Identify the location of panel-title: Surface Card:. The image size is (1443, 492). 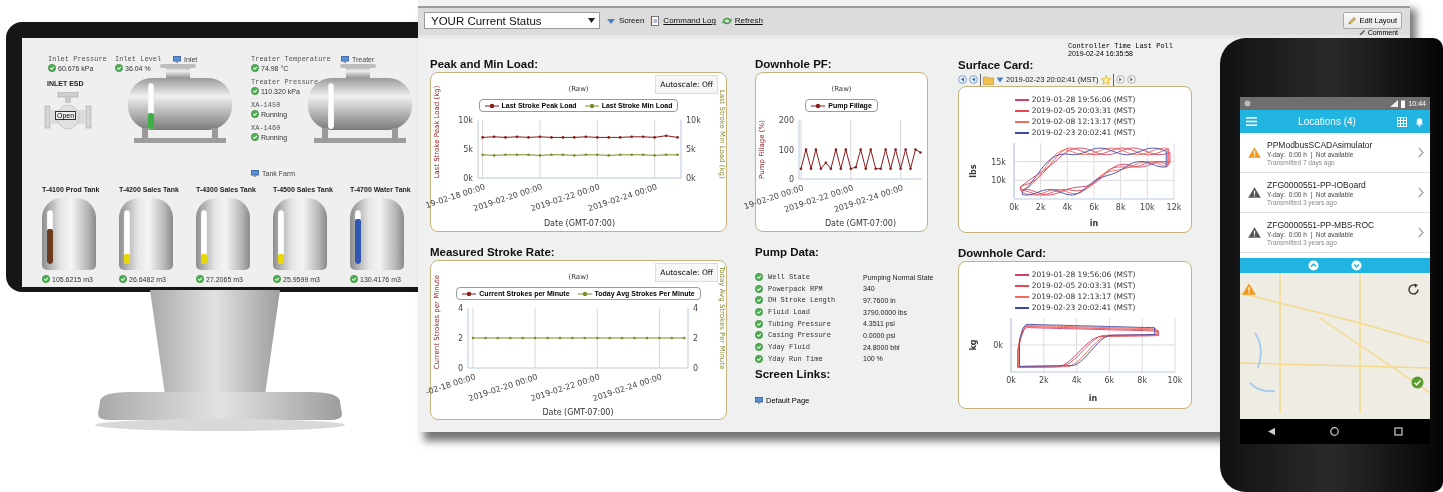
(996, 65).